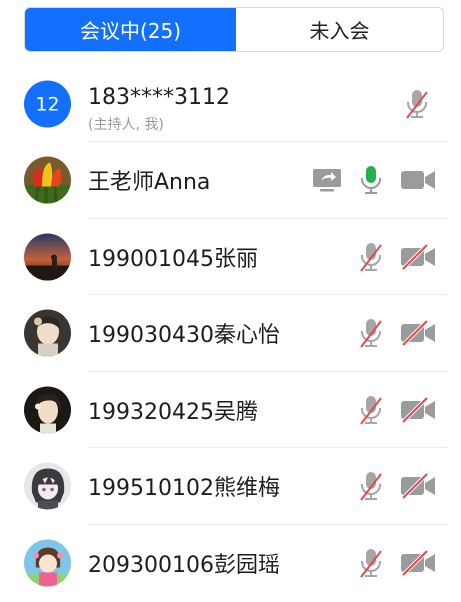  I want to click on participant-row: 209300106彭园瑶, so click(230, 563).